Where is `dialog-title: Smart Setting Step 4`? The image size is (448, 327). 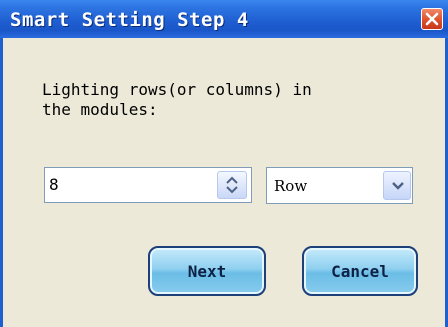
dialog-title: Smart Setting Step 4 is located at coordinates (129, 20).